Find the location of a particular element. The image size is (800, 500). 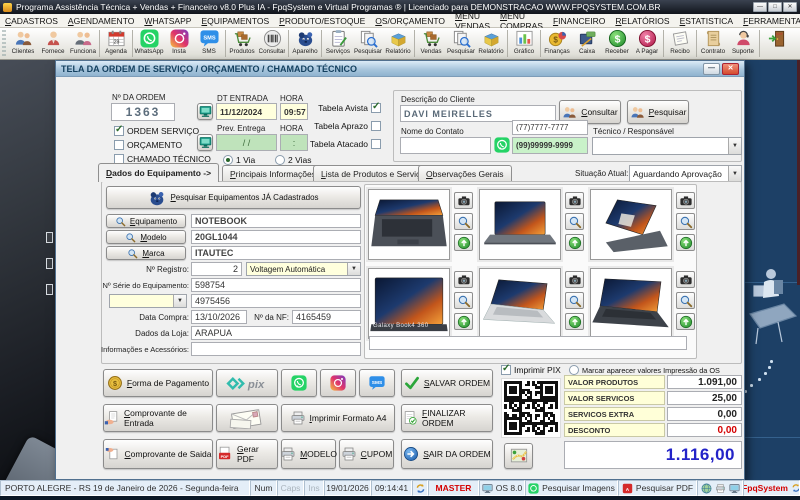

finalizar-ordem-button: FINALIZAR ORDEM is located at coordinates (447, 418).